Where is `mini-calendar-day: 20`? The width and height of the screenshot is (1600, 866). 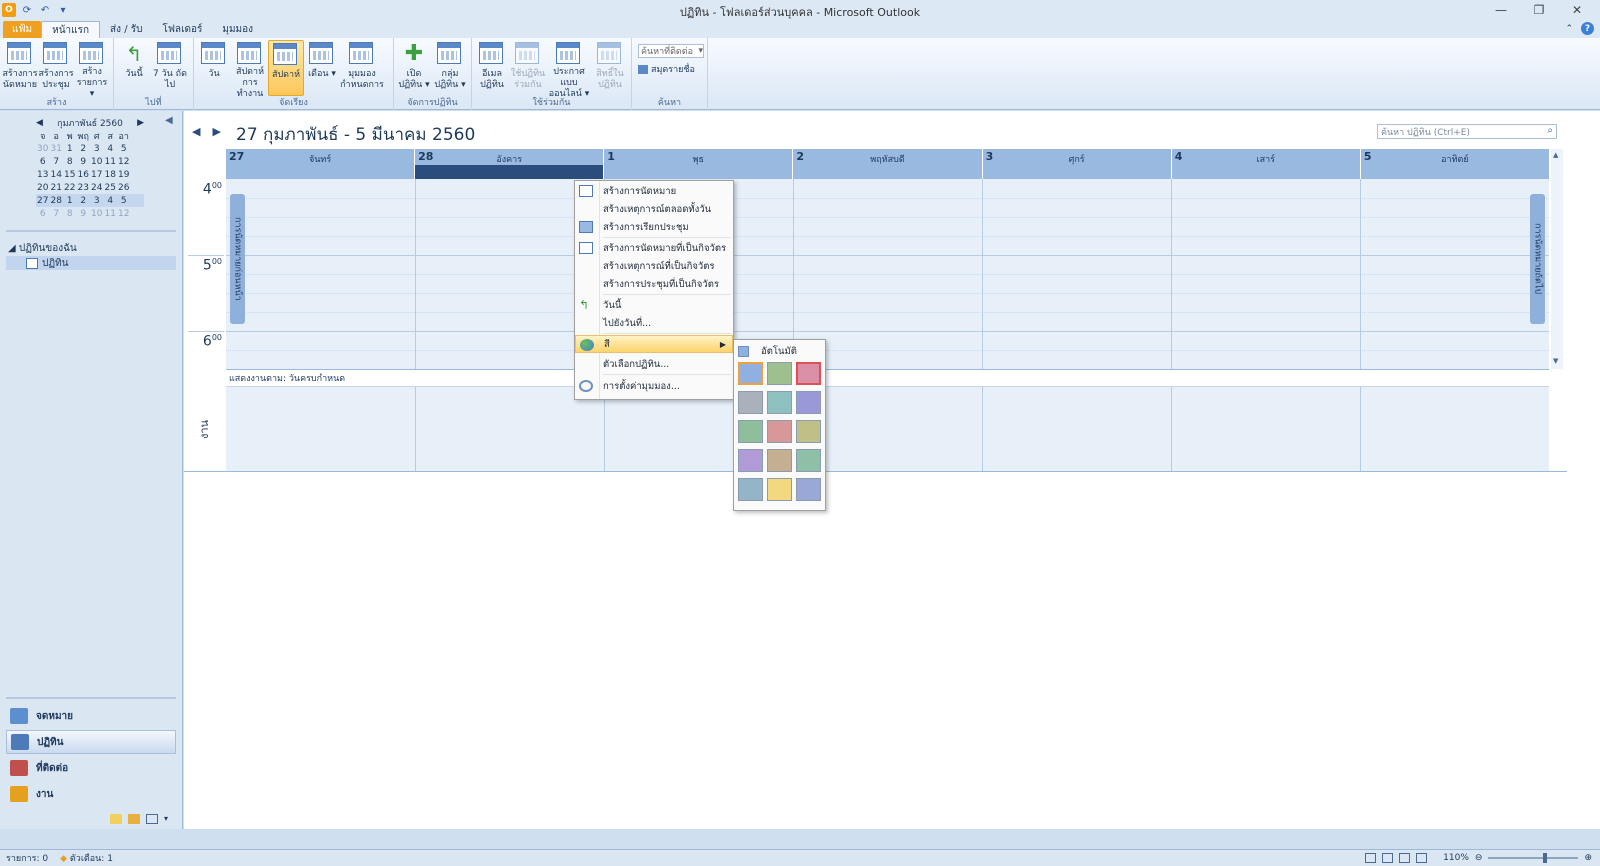 mini-calendar-day: 20 is located at coordinates (43, 188).